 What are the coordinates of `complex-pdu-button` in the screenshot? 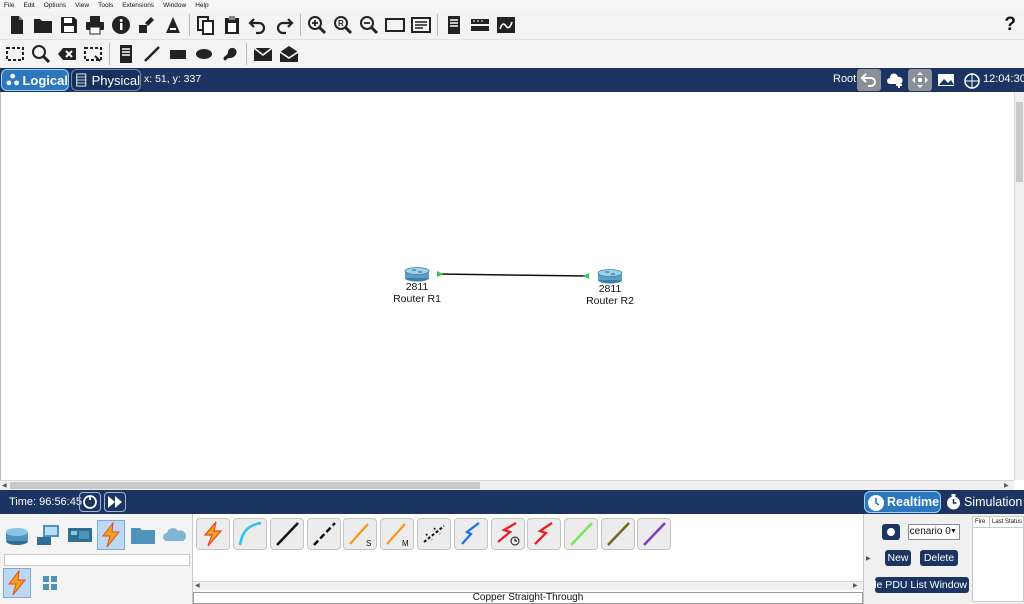 It's located at (289, 54).